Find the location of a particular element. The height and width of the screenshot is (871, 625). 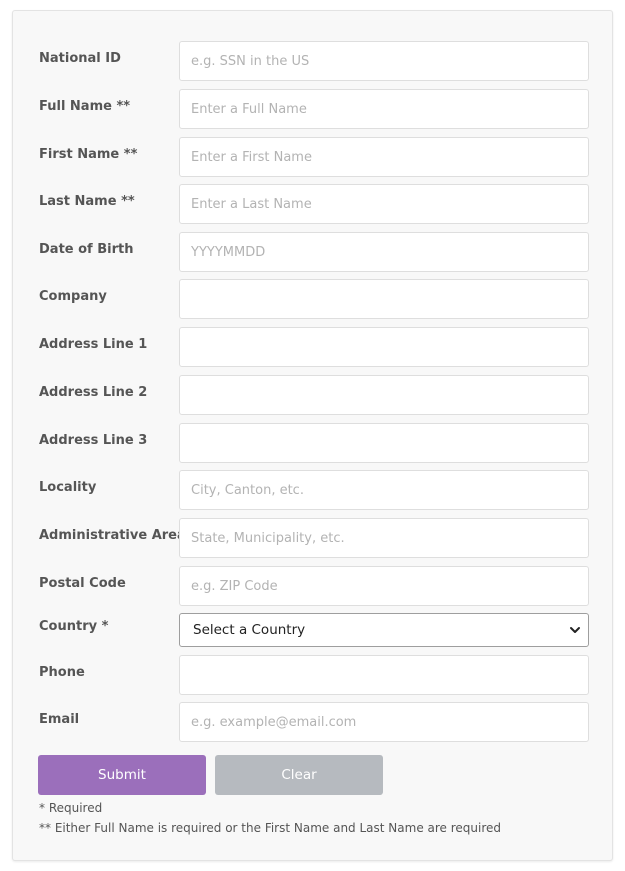

chevron-down-icon is located at coordinates (575, 630).